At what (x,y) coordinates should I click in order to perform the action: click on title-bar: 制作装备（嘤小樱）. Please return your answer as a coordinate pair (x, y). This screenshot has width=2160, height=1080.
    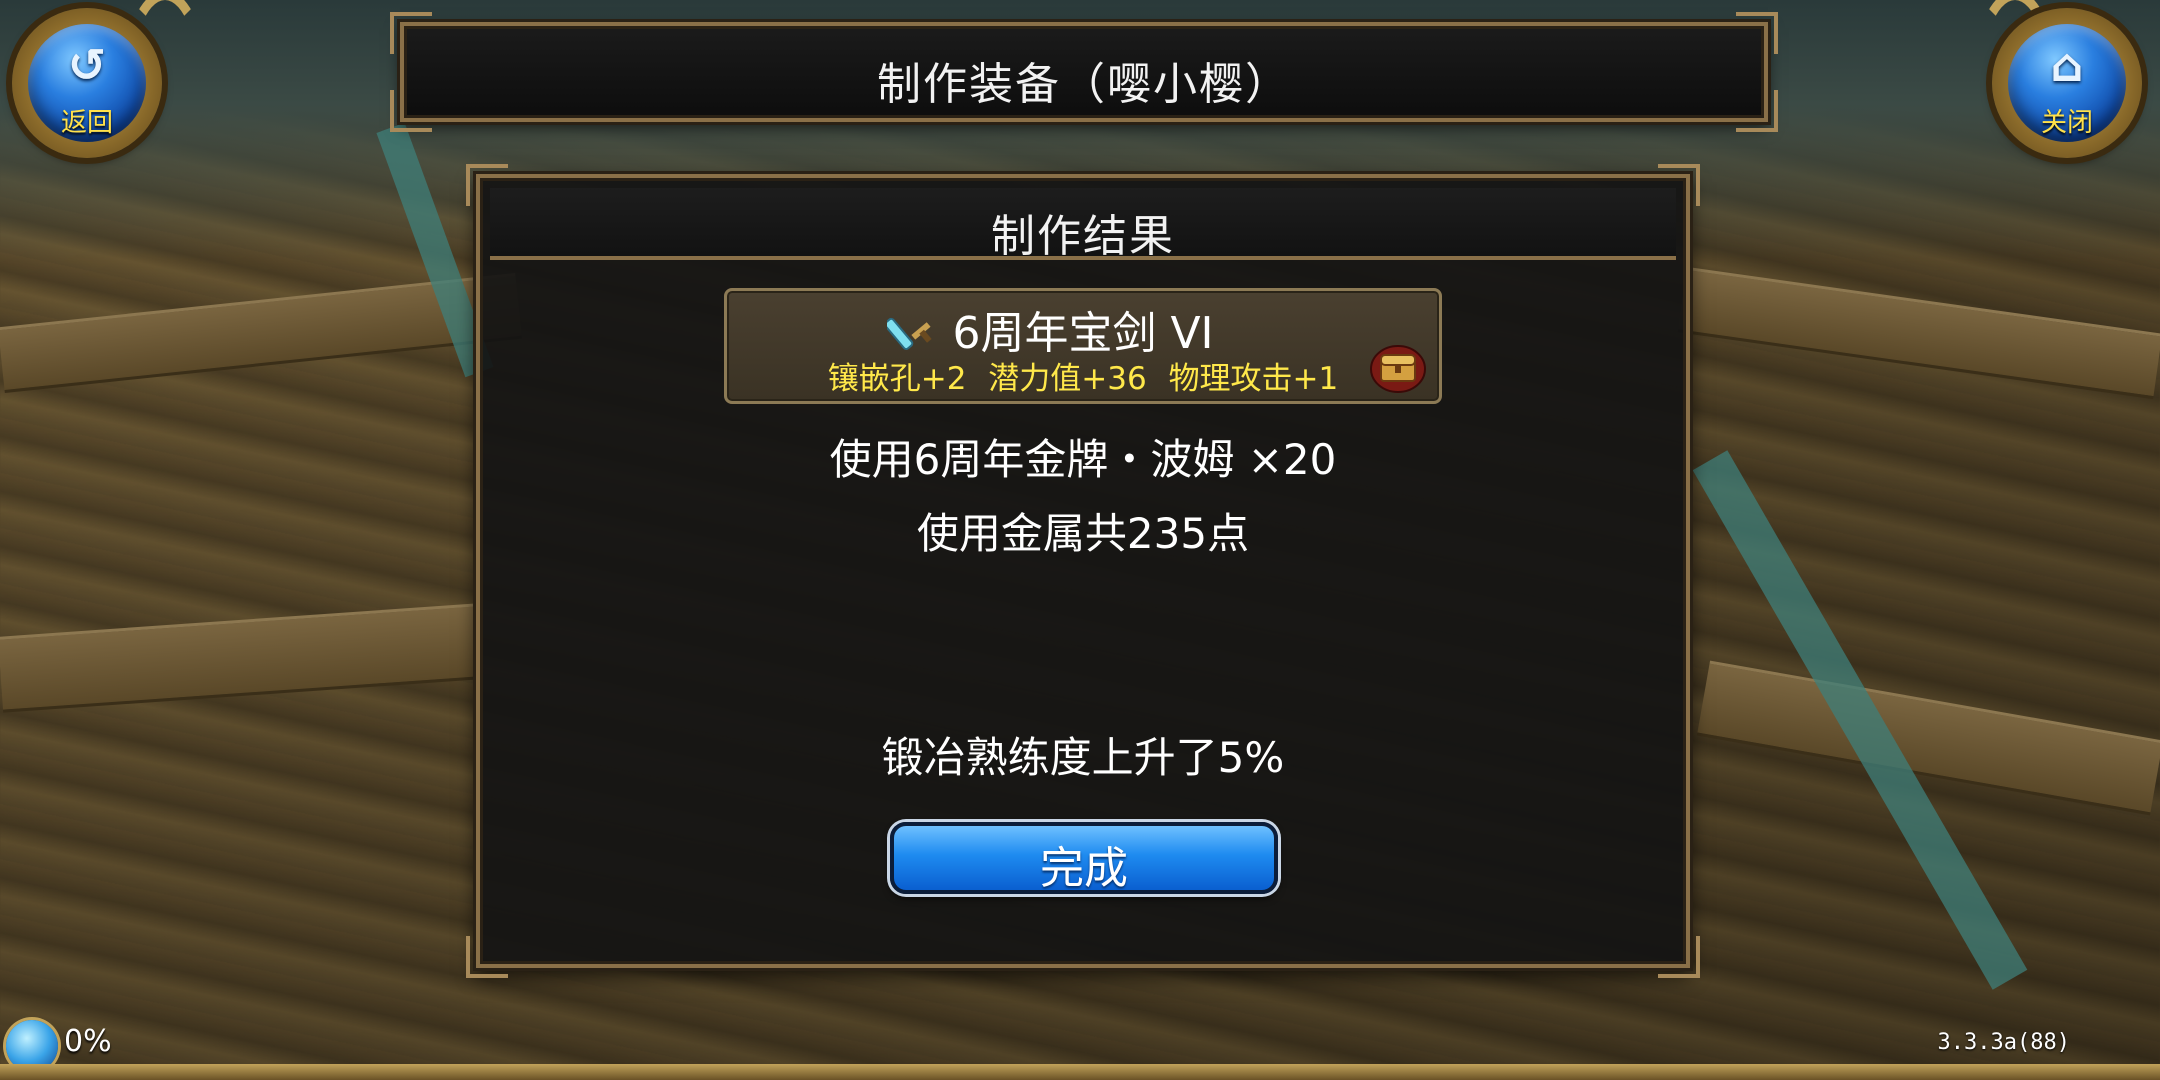
    Looking at the image, I should click on (1084, 72).